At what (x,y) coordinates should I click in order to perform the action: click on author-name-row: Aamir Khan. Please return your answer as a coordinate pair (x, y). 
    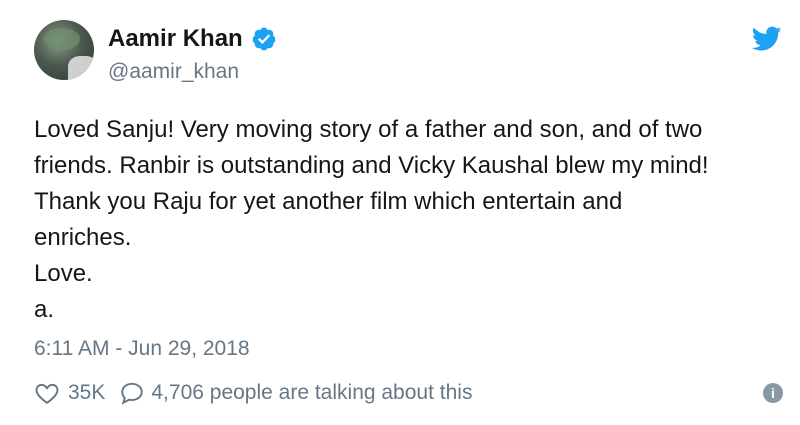
    Looking at the image, I should click on (192, 39).